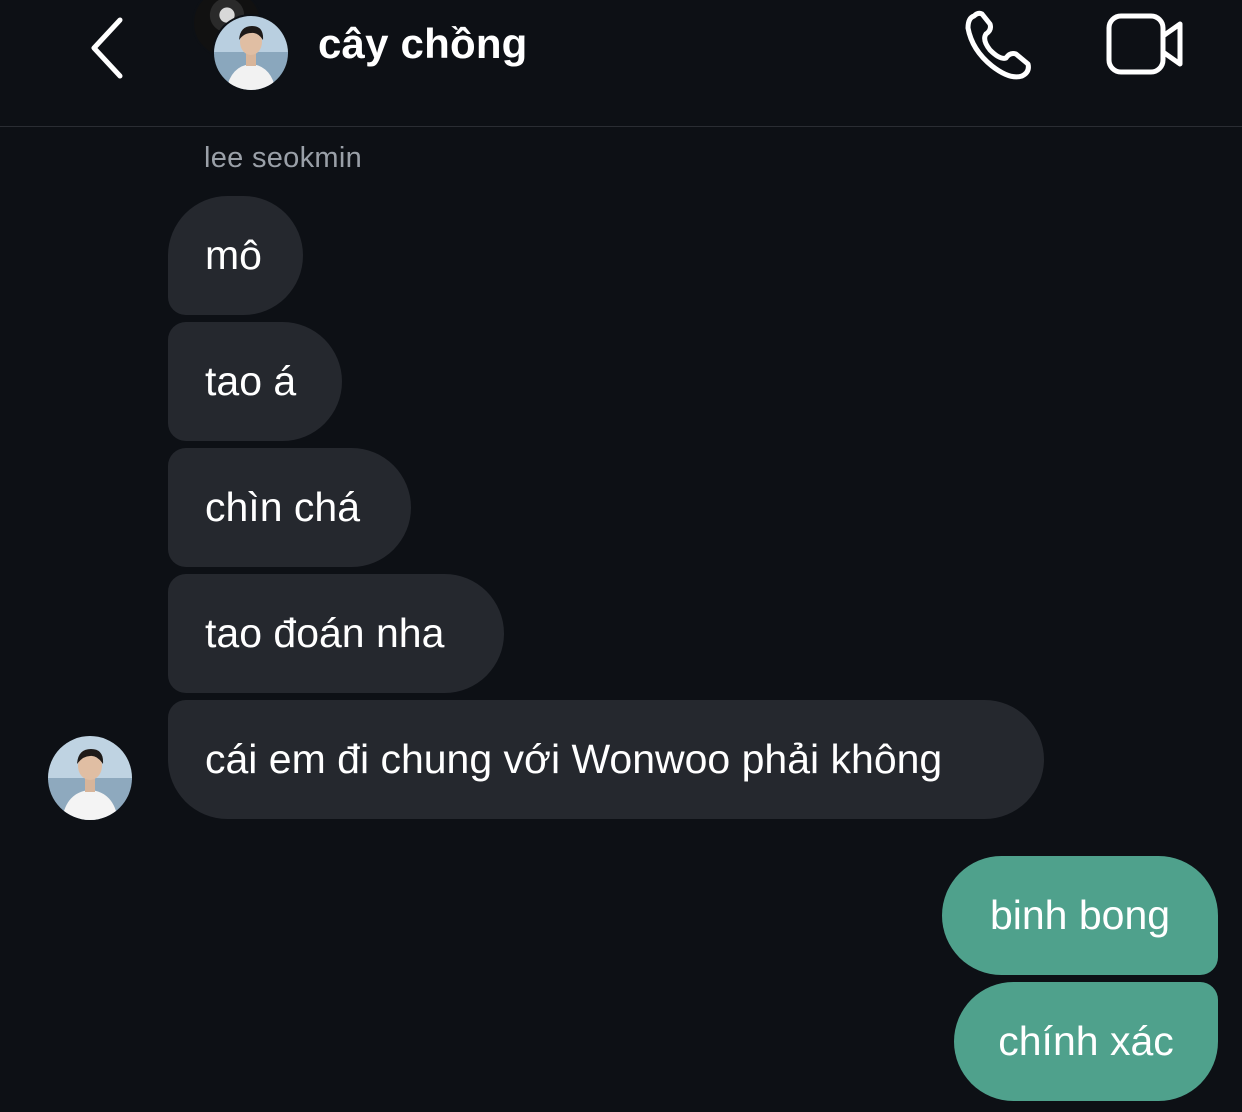 The image size is (1242, 1112). Describe the element at coordinates (621, 63) in the screenshot. I see `chat-header: cây chồng` at that location.